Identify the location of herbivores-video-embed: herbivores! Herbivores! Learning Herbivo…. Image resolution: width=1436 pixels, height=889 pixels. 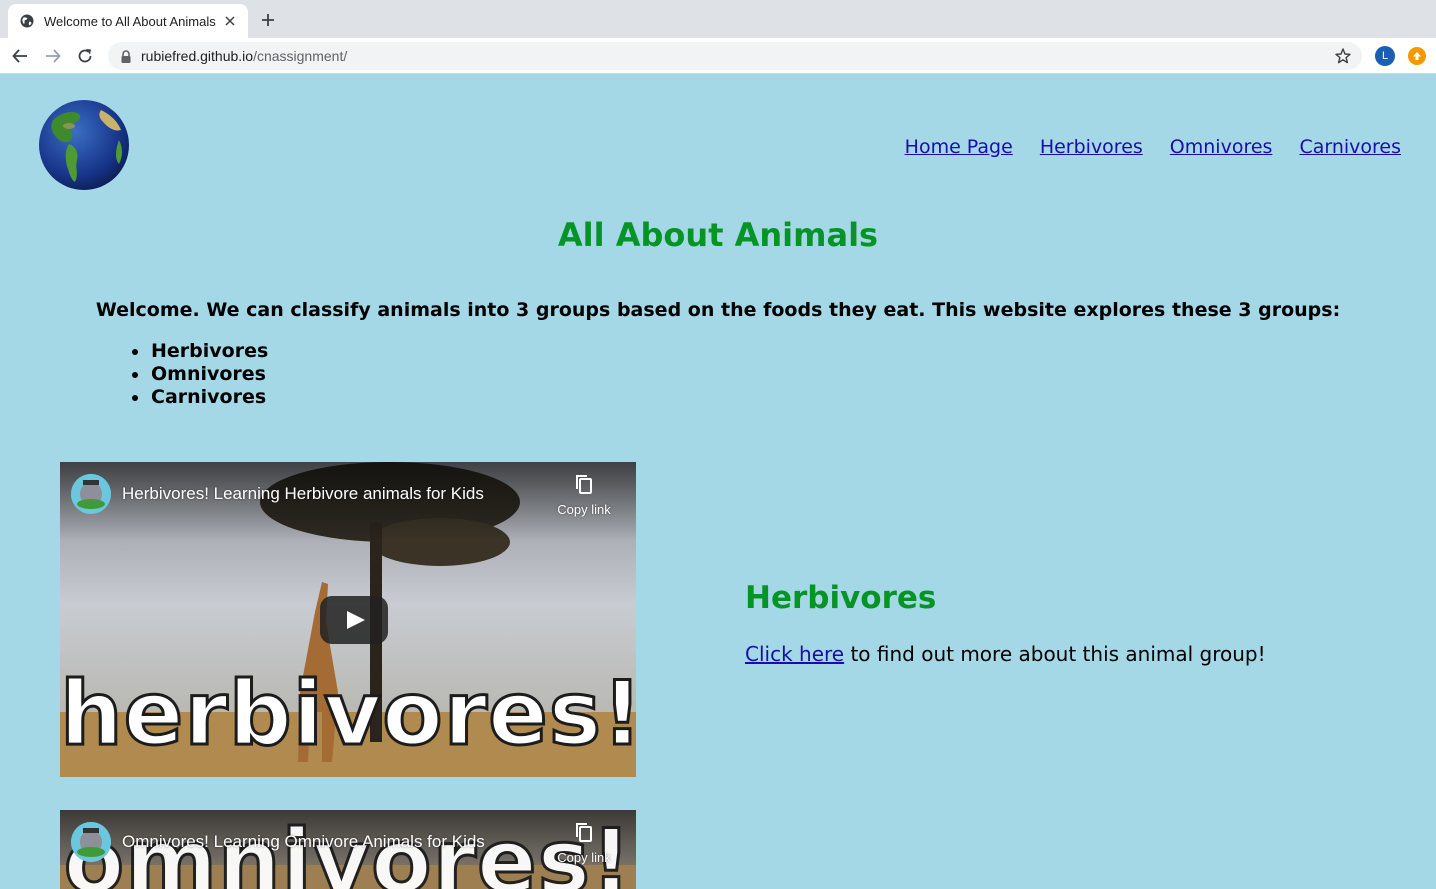
(348, 619).